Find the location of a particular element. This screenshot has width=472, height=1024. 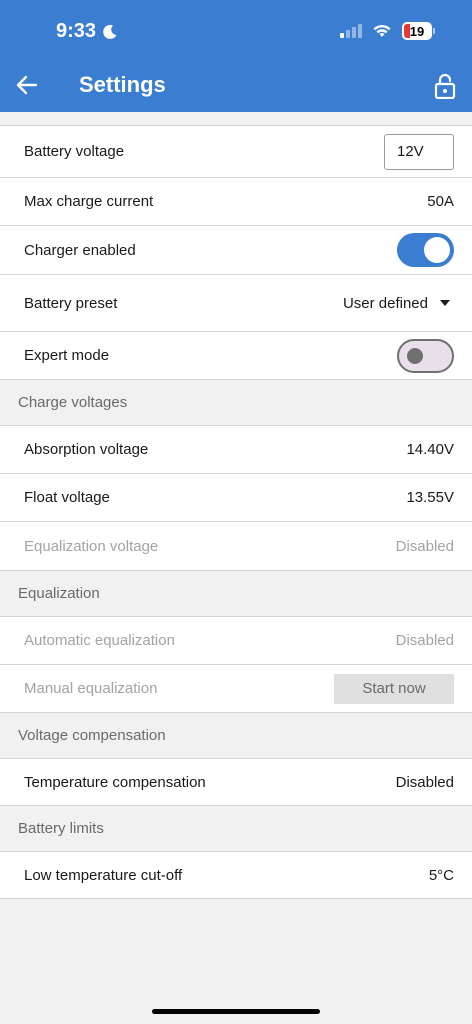

status-time-text: 9:33 is located at coordinates (76, 31).